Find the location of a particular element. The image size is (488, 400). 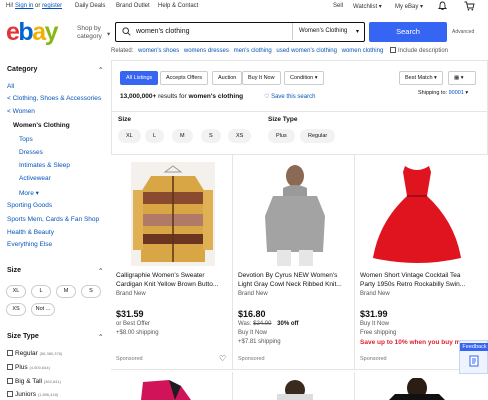

watchlist-link: Watchlist ▾ is located at coordinates (367, 6).